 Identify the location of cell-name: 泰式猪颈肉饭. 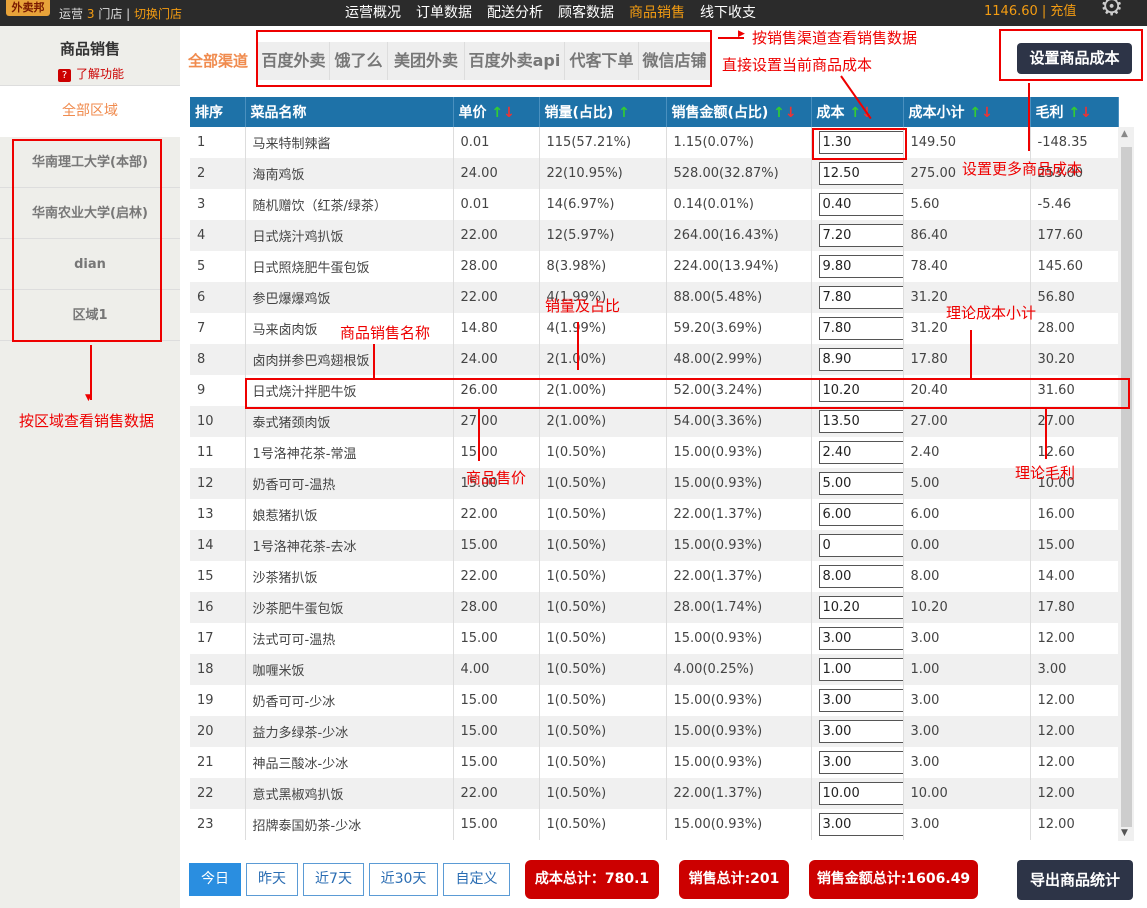
(349, 421).